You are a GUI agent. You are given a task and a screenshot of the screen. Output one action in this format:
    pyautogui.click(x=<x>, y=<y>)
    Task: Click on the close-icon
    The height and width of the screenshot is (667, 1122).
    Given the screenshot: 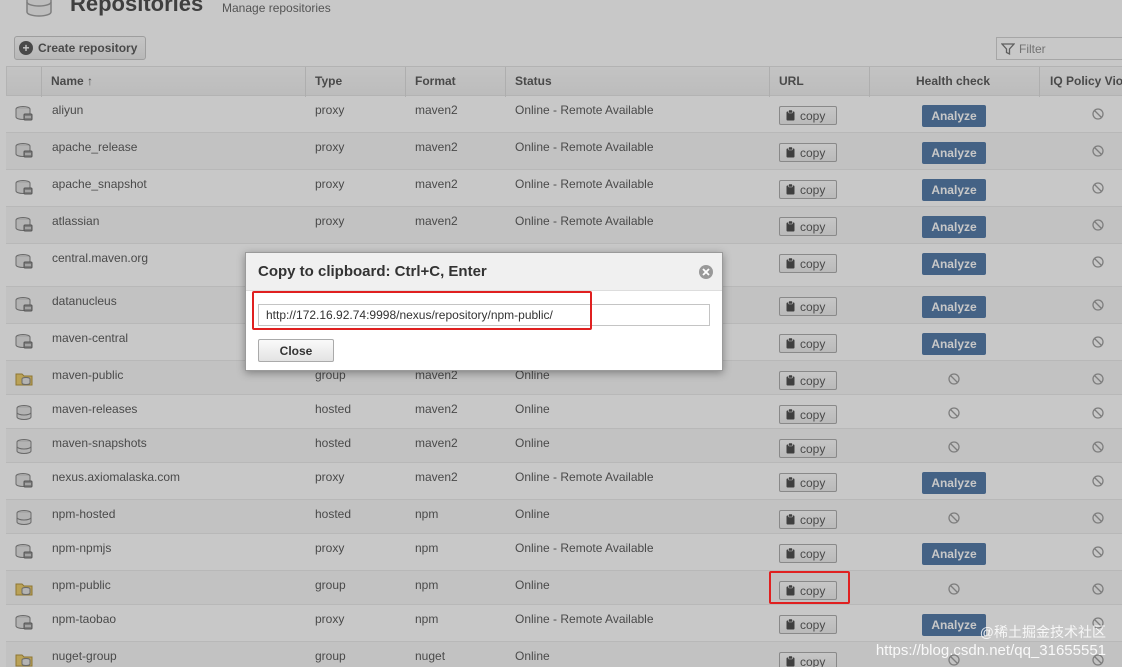 What is the action you would take?
    pyautogui.click(x=706, y=272)
    